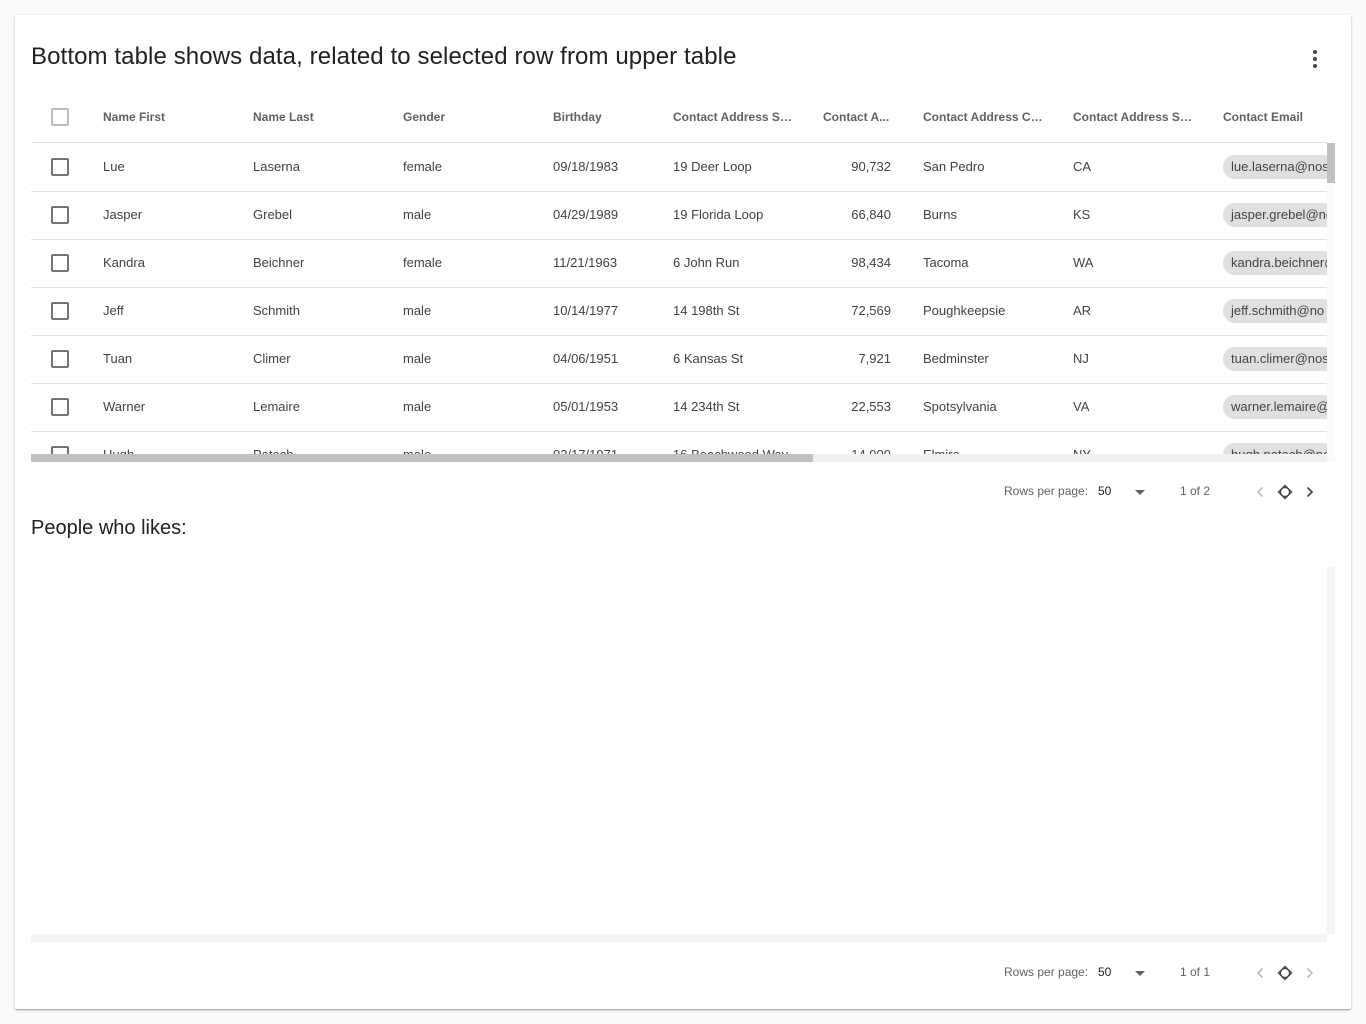 The image size is (1366, 1024). Describe the element at coordinates (1275, 359) in the screenshot. I see `email-chip: tuan.climer@nos` at that location.